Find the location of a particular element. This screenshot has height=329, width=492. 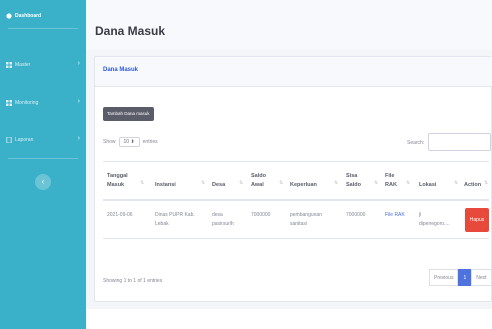

cell-sisa-saldo: 7000000 is located at coordinates (356, 215).